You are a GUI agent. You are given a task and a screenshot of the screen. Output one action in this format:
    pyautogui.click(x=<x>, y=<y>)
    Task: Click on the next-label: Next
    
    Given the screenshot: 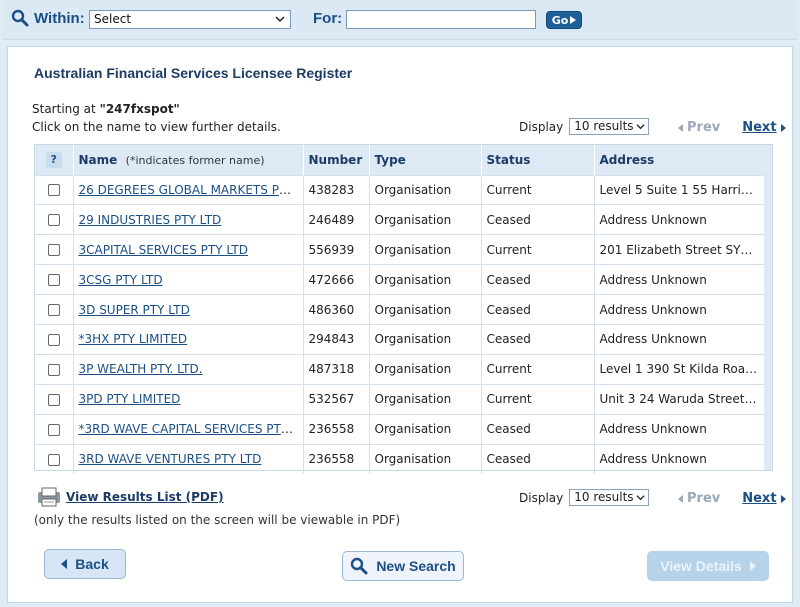 What is the action you would take?
    pyautogui.click(x=759, y=498)
    